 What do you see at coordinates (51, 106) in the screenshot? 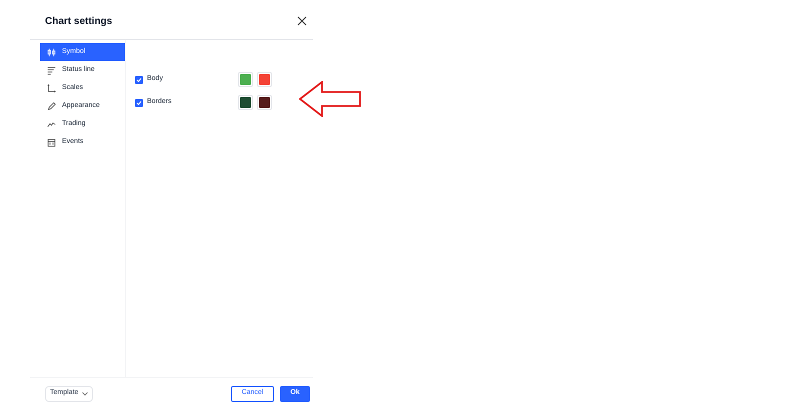
I see `pencil-icon` at bounding box center [51, 106].